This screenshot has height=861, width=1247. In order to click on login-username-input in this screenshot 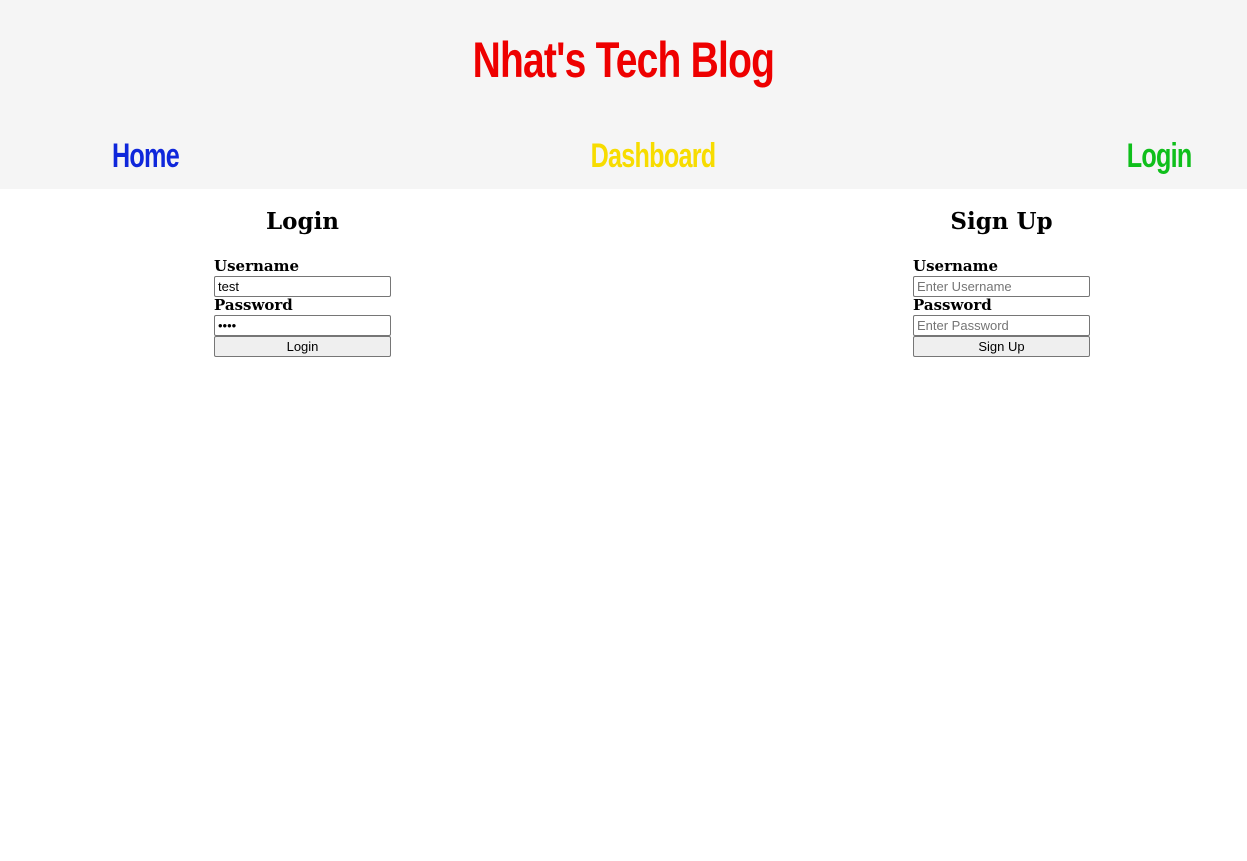, I will do `click(302, 286)`.